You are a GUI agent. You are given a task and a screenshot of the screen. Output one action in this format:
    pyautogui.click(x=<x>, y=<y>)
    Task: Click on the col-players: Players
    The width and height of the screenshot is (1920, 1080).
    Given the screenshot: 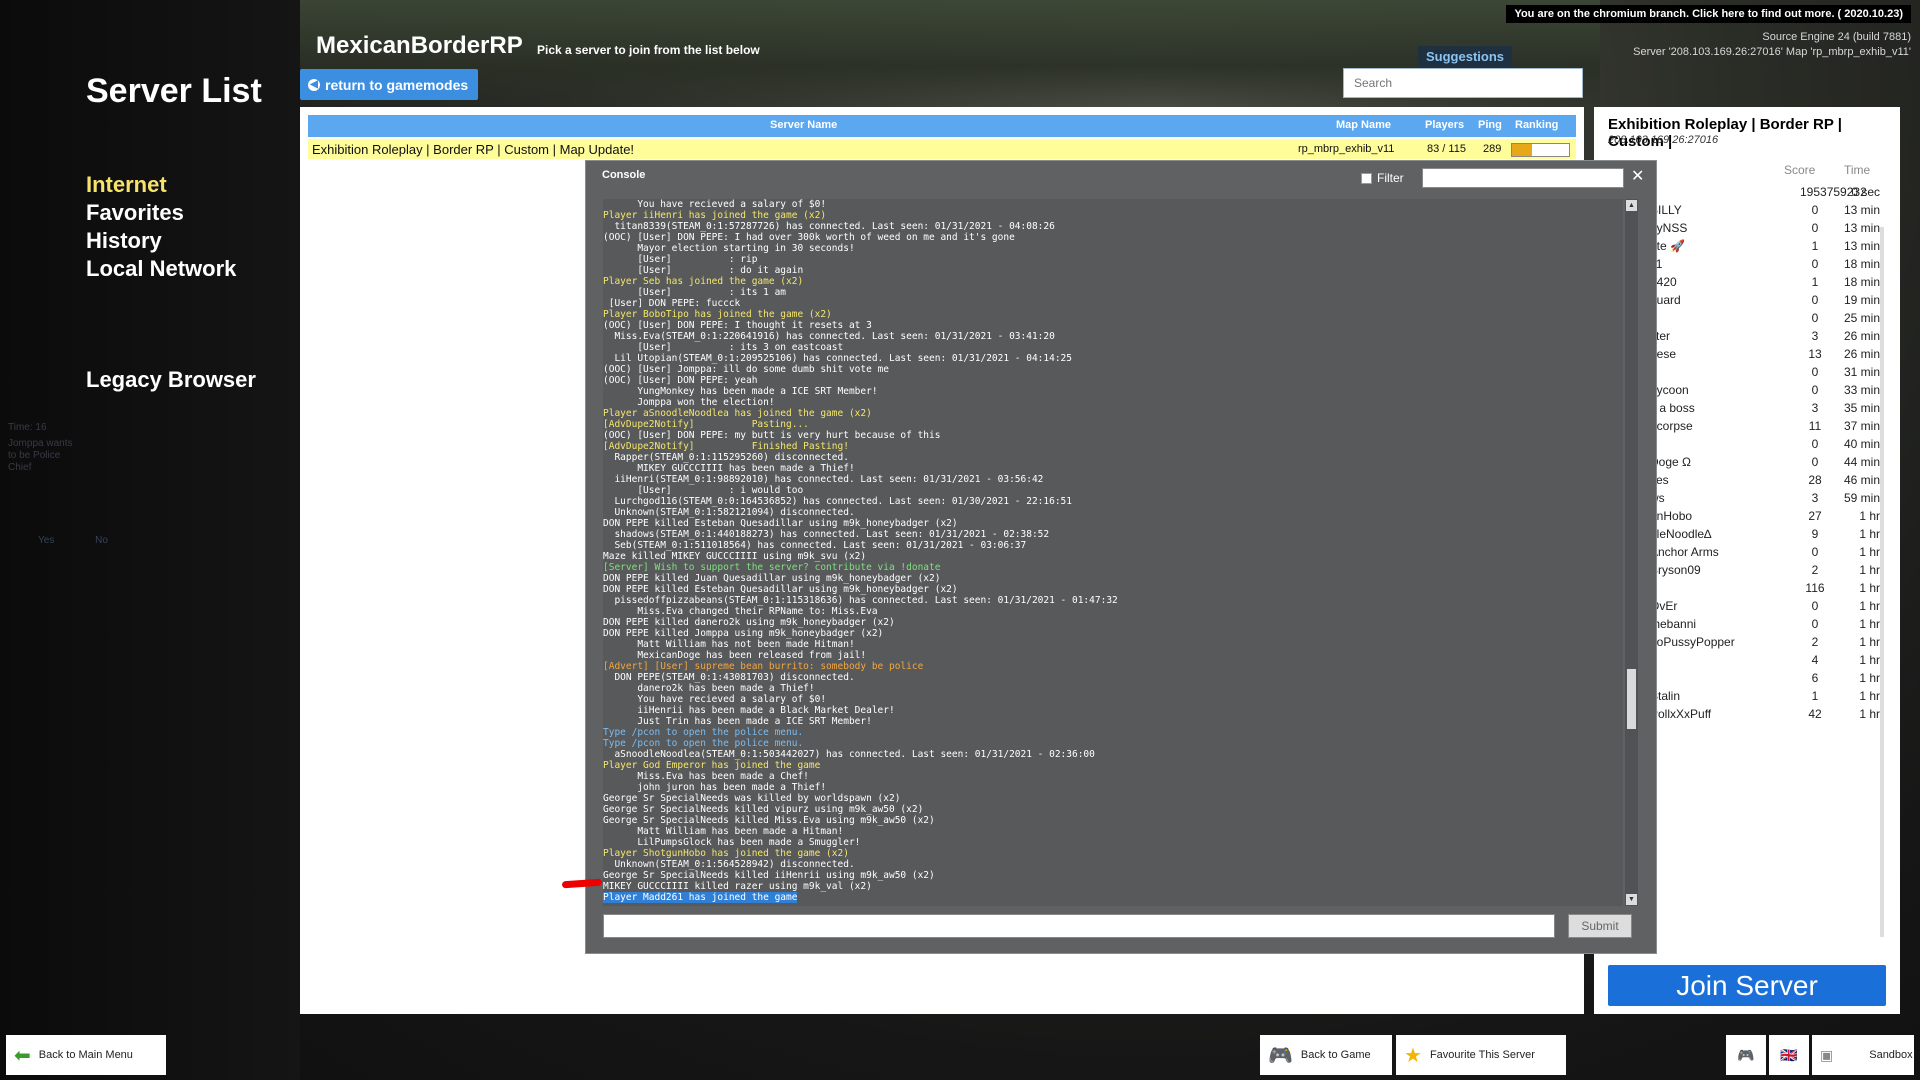 What is the action you would take?
    pyautogui.click(x=1444, y=125)
    